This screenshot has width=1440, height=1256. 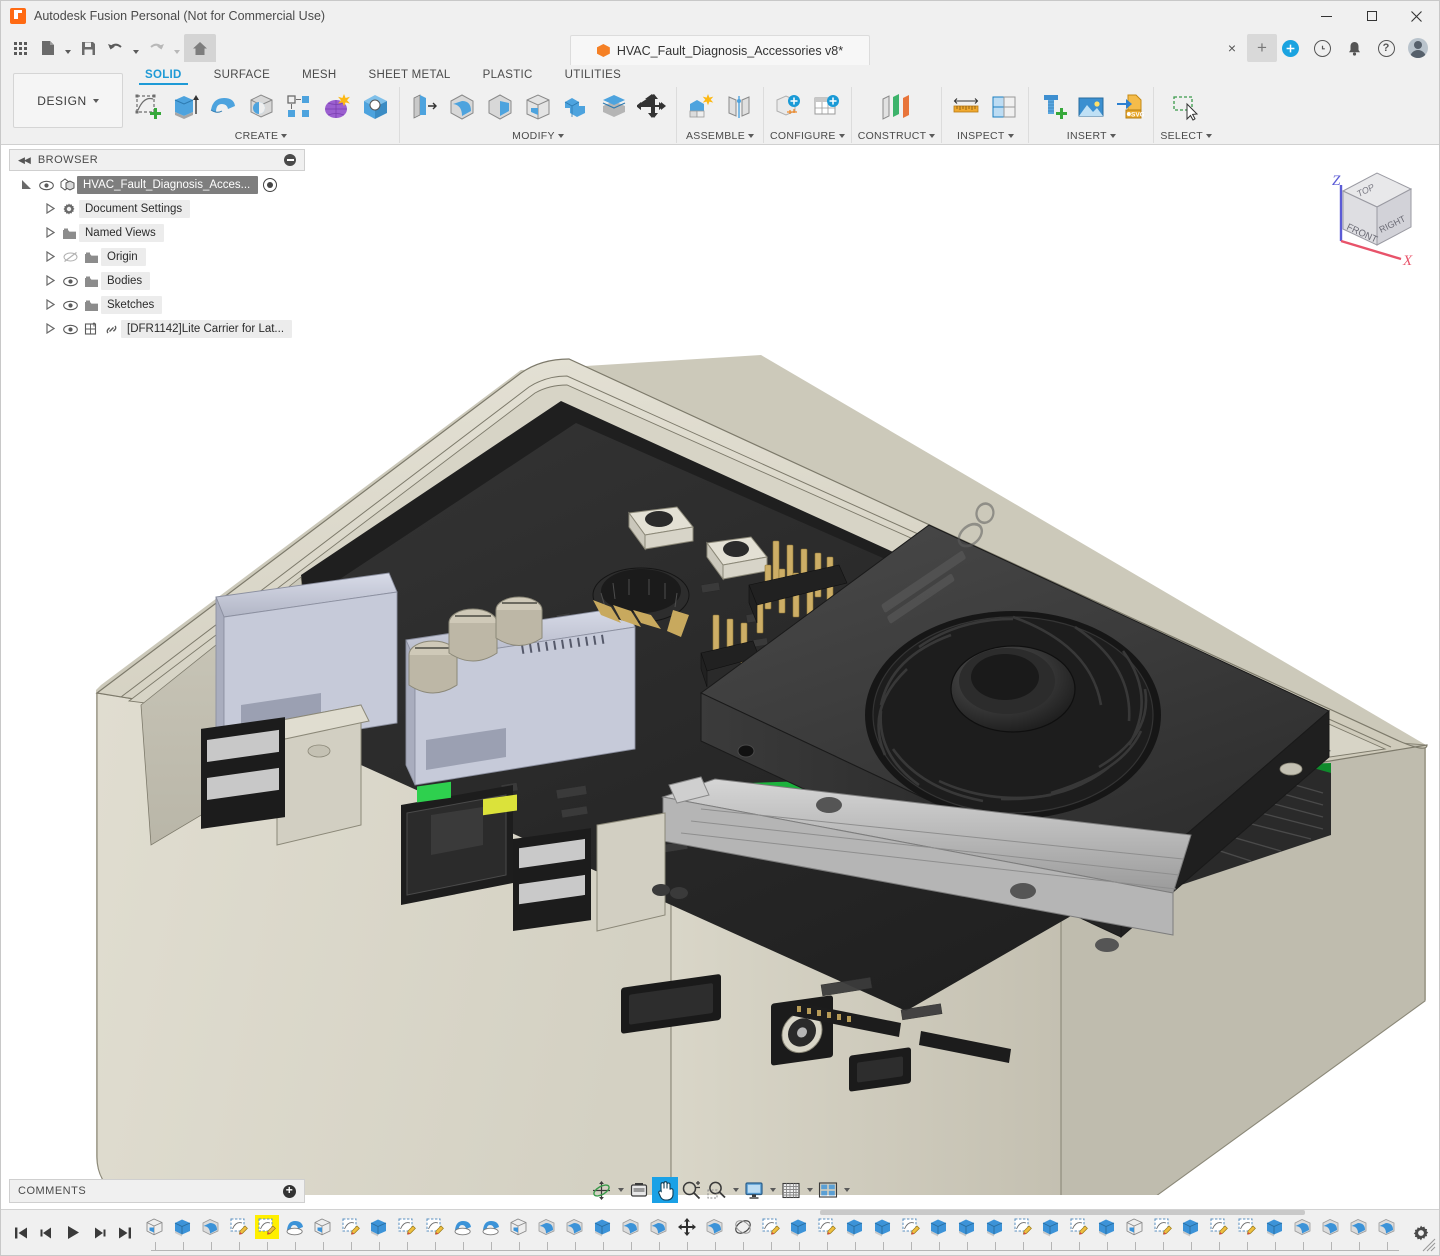 I want to click on save-icon, so click(x=88, y=48).